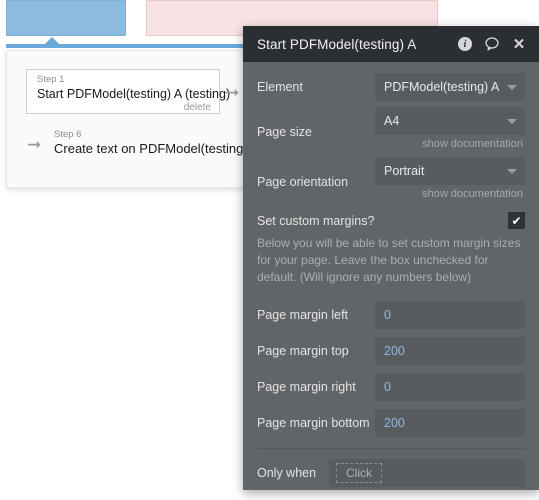 This screenshot has height=500, width=539. I want to click on panel-title: Start PDFModel(testing) A, so click(337, 44).